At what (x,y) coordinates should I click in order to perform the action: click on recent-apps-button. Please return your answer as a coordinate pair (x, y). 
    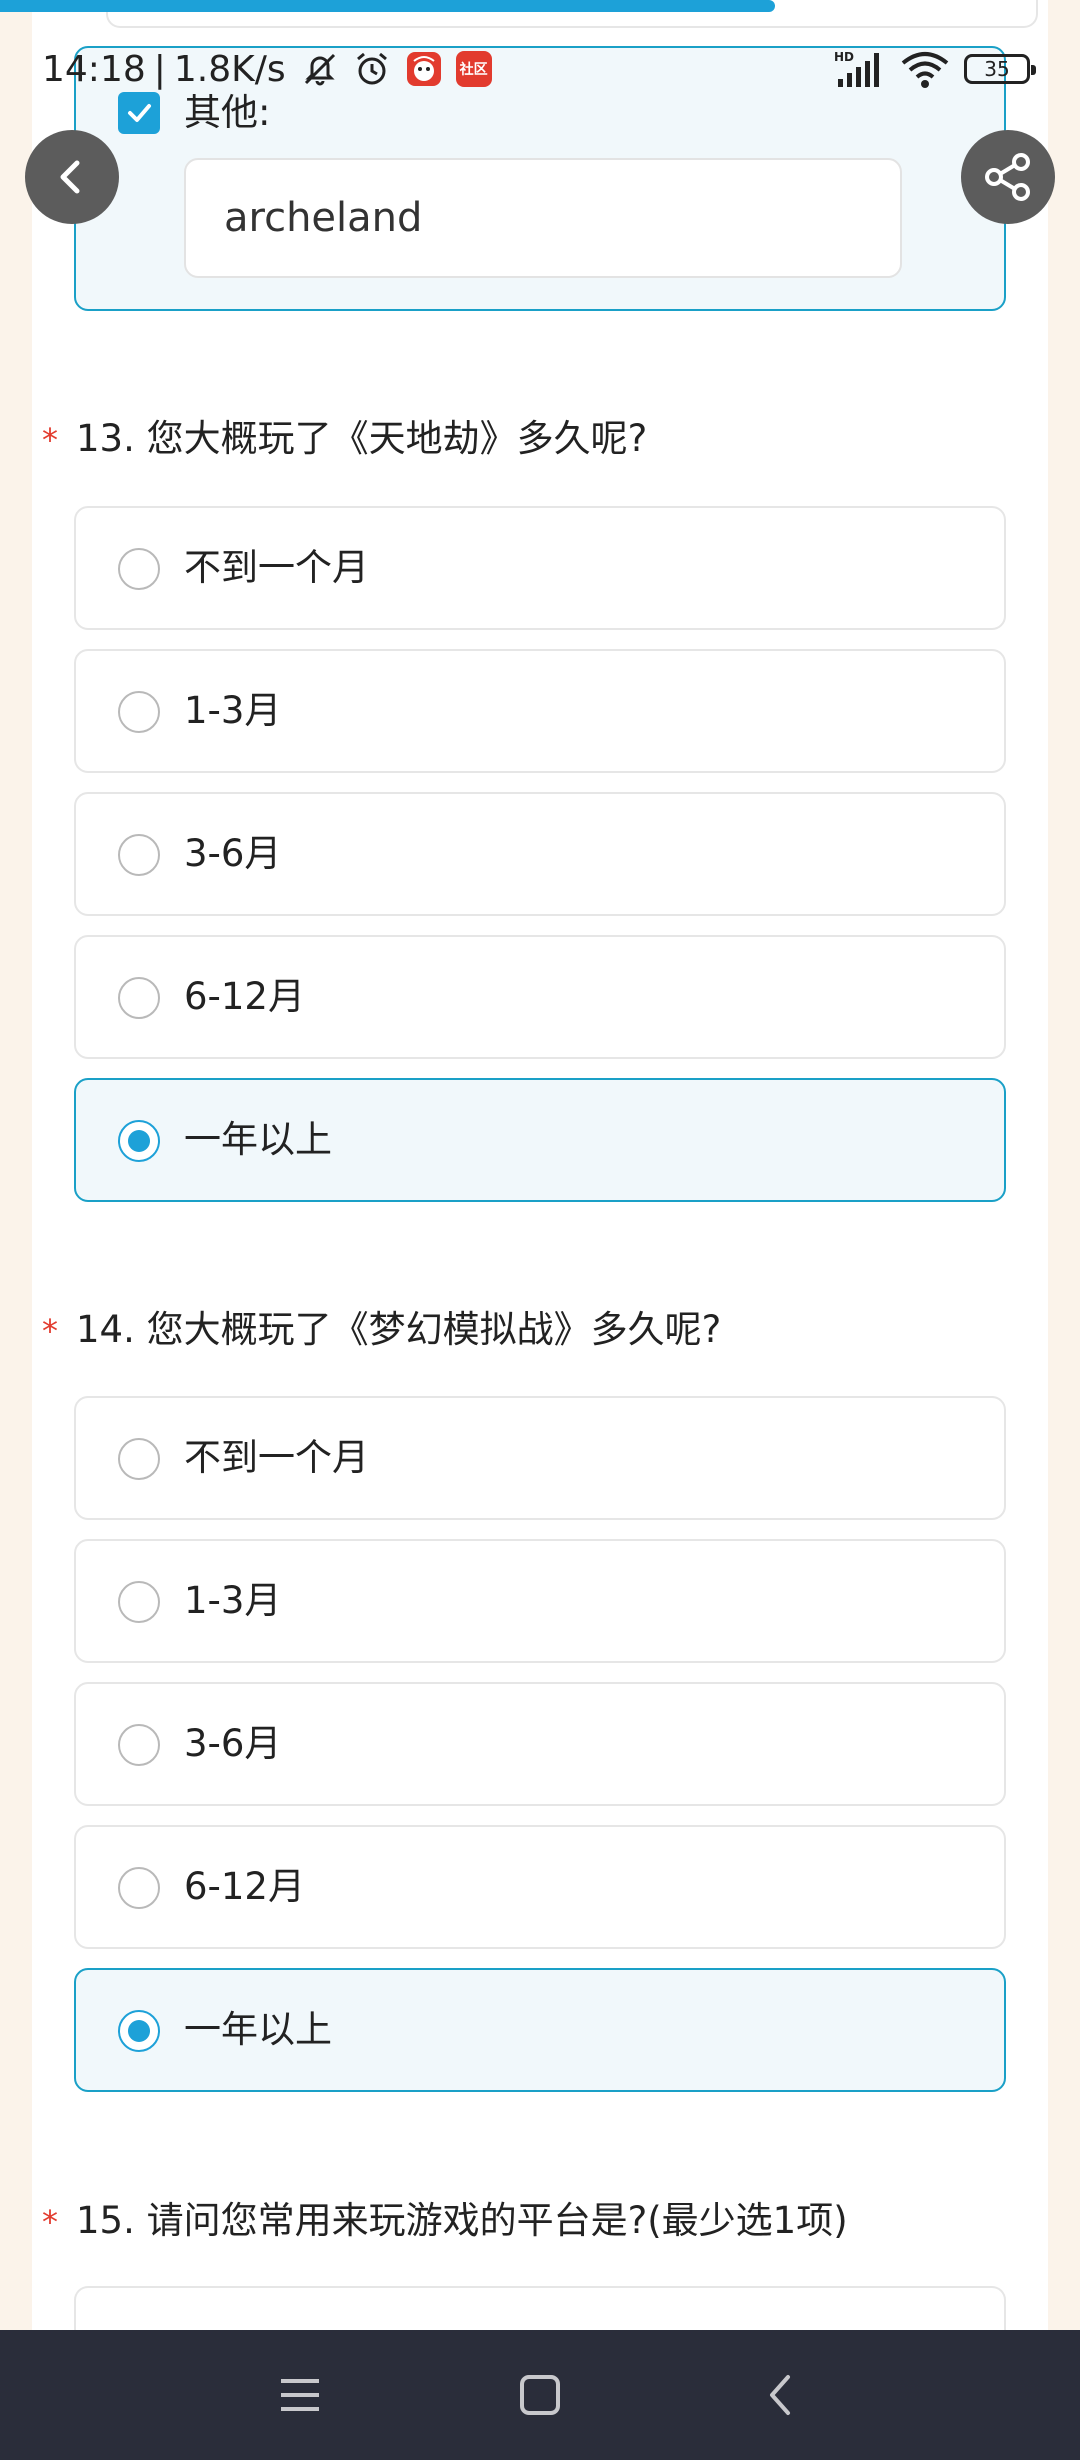
    Looking at the image, I should click on (300, 2395).